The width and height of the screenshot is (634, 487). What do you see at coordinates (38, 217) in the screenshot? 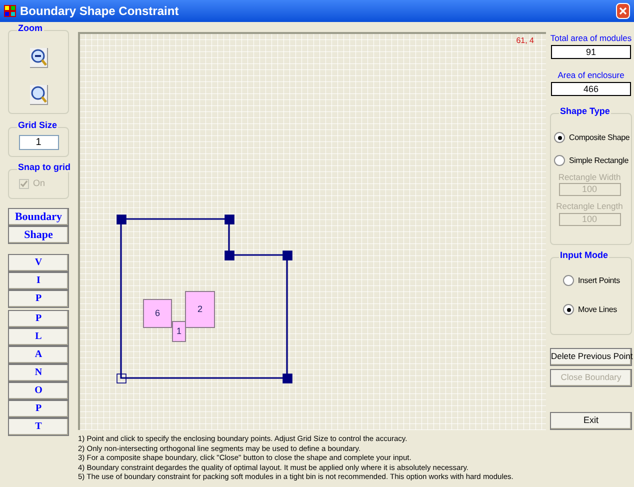
I see `mode-button: Boundary` at bounding box center [38, 217].